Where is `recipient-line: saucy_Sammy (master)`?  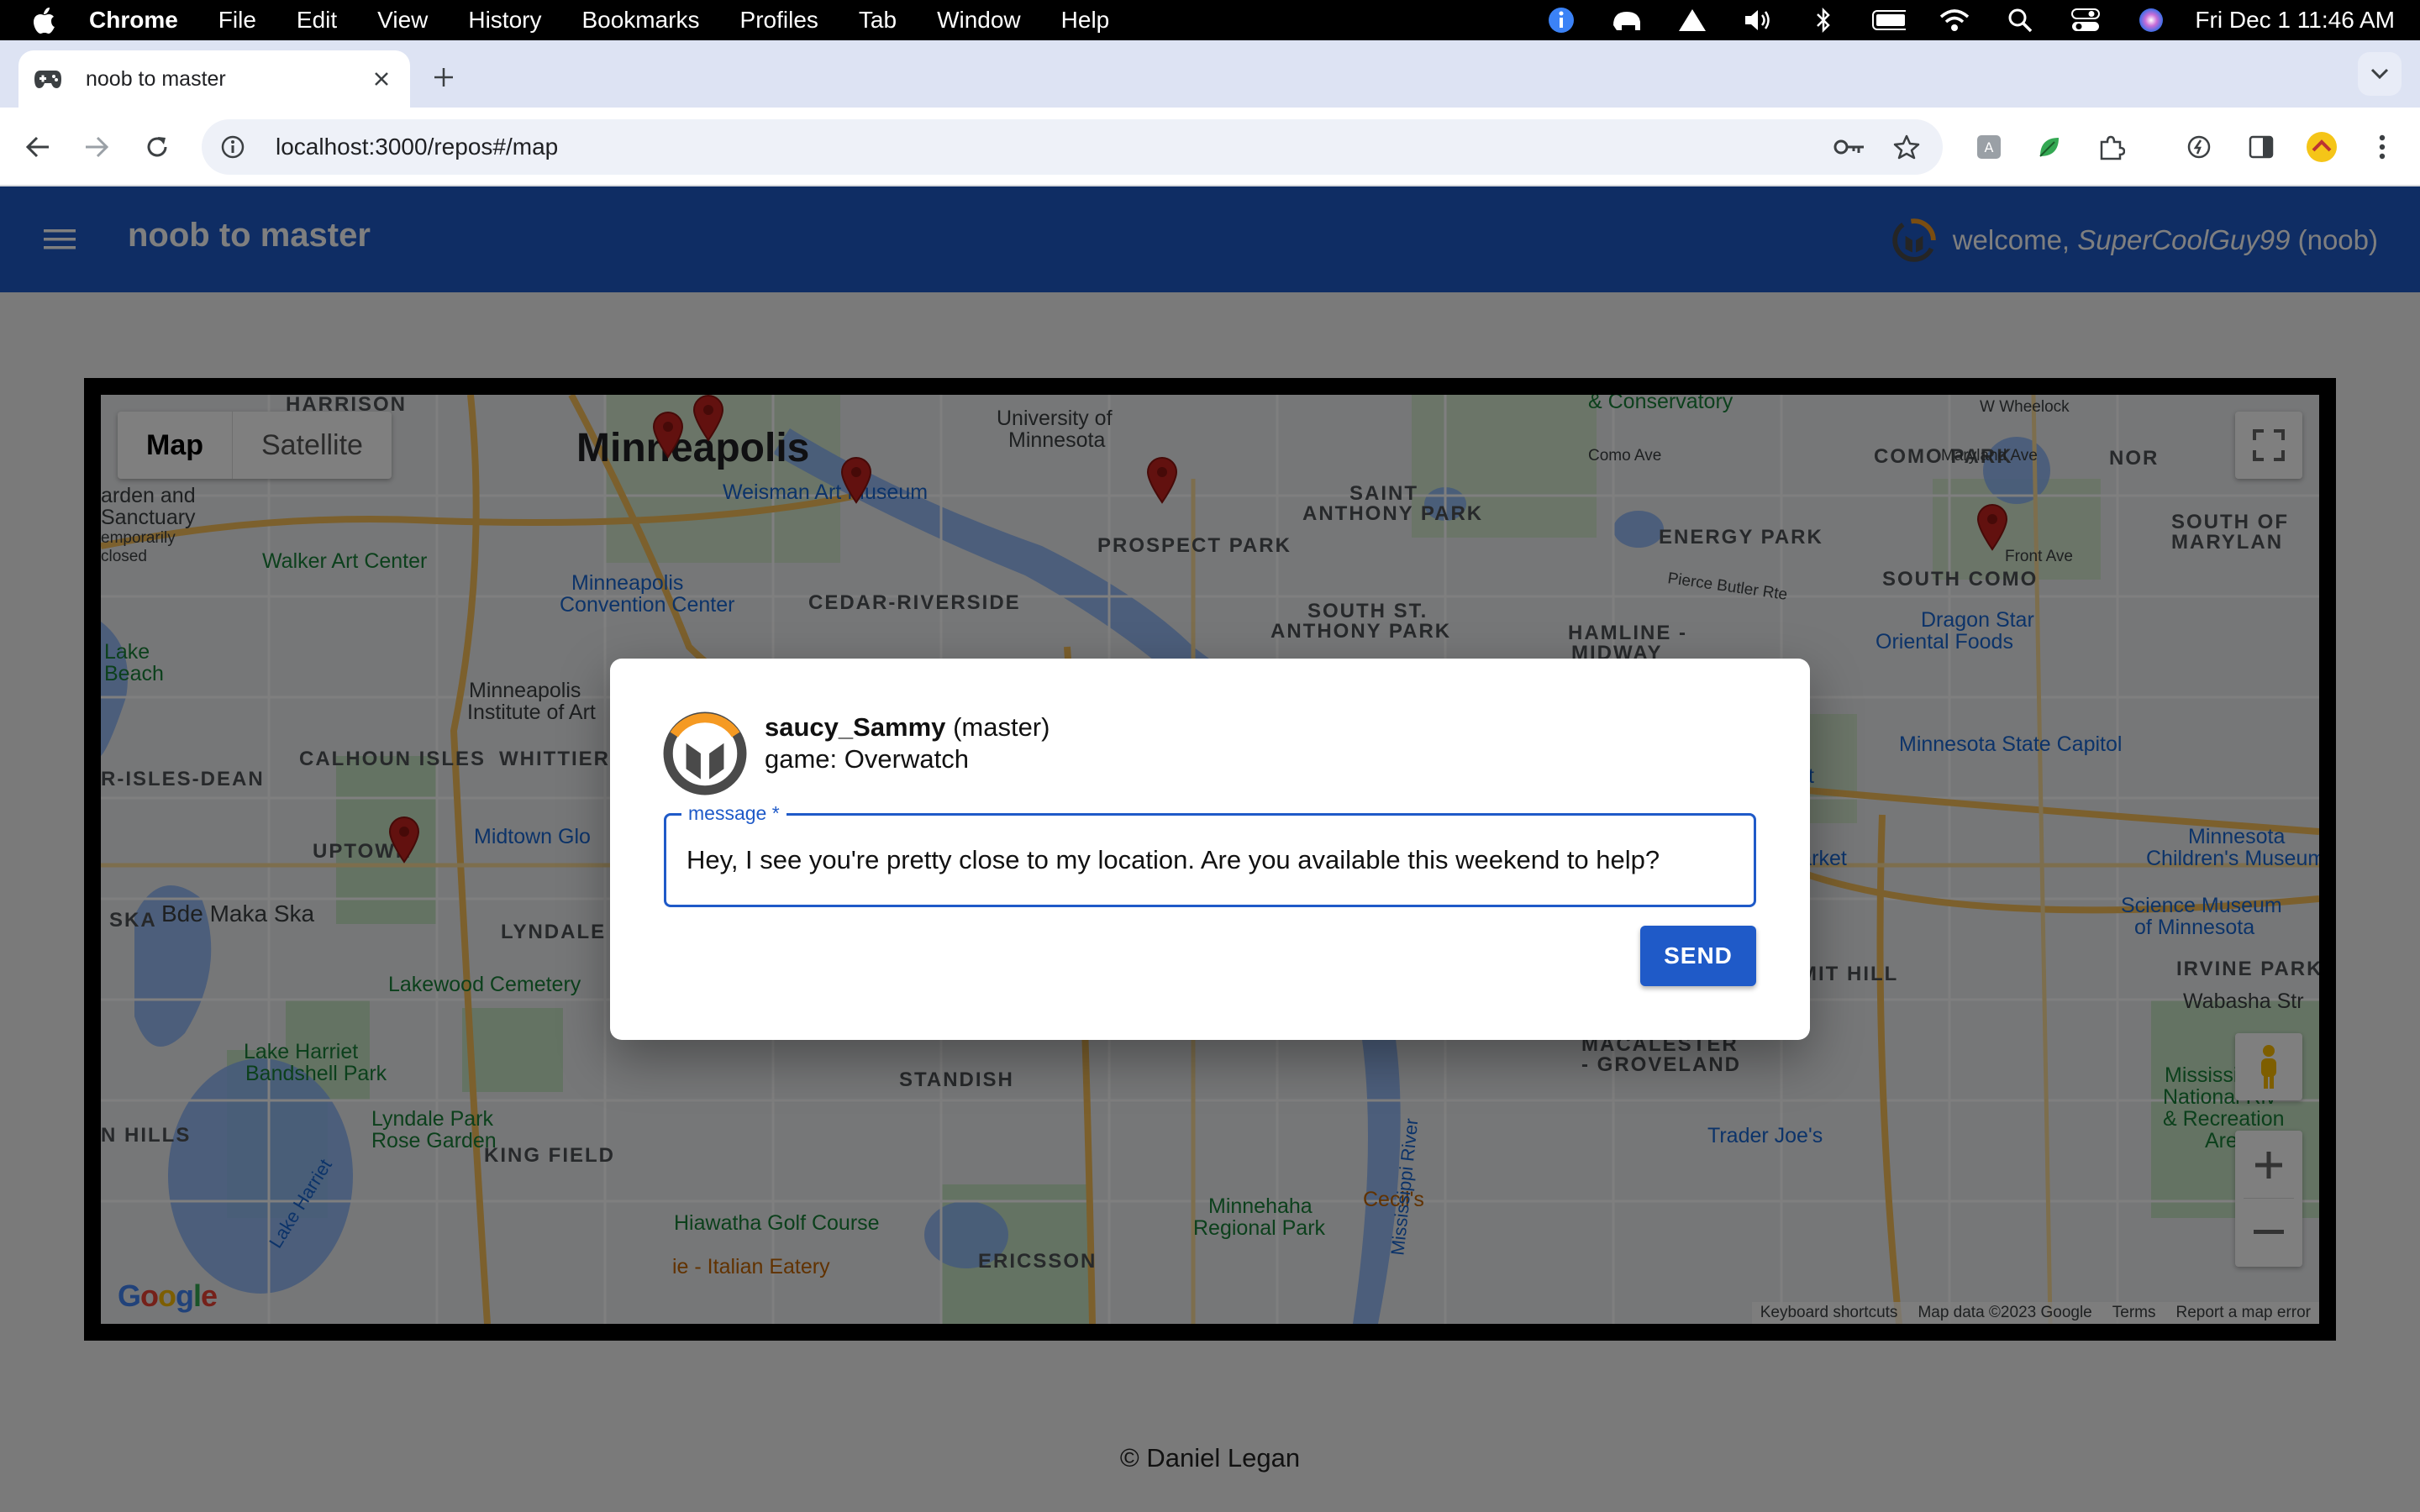
recipient-line: saucy_Sammy (master) is located at coordinates (907, 727).